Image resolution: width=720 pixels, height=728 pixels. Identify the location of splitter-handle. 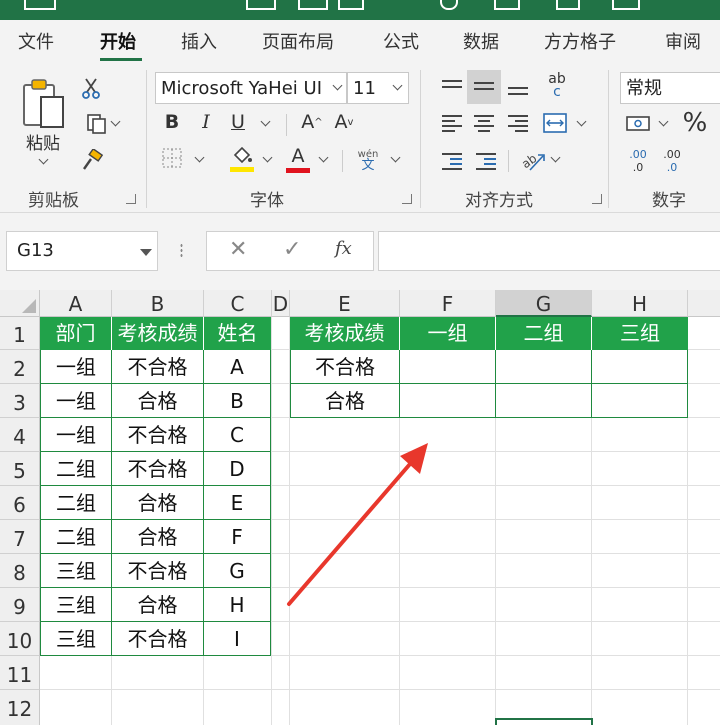
(181, 251).